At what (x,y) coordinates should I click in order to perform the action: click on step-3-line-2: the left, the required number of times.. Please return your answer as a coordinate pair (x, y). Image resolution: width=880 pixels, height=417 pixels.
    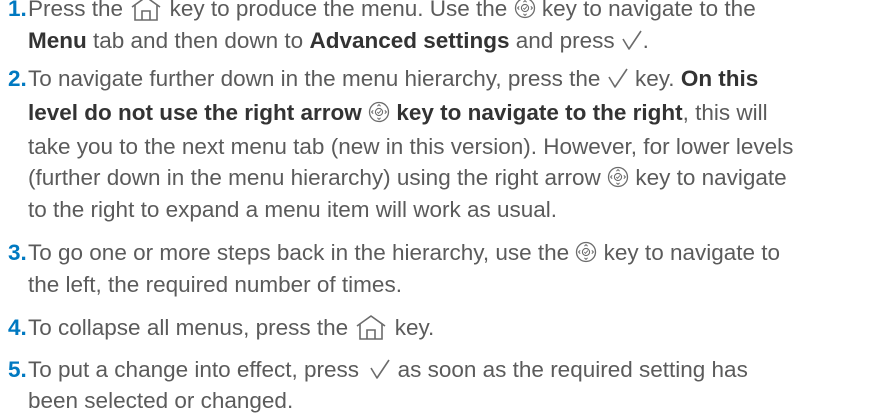
    Looking at the image, I should click on (215, 284).